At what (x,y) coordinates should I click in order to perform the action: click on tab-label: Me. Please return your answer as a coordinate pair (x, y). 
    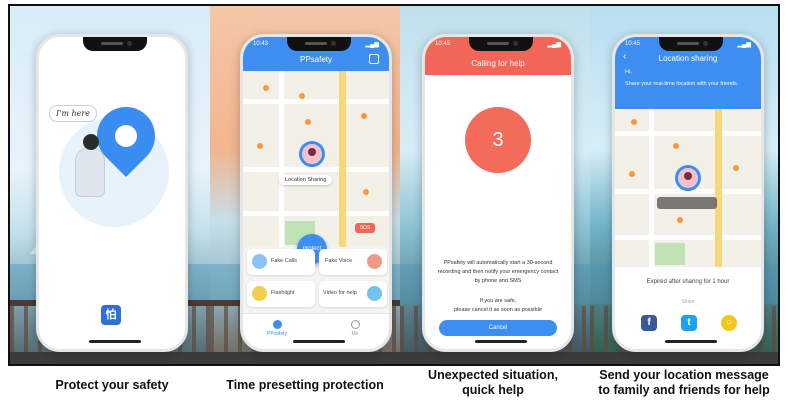
    Looking at the image, I should click on (355, 334).